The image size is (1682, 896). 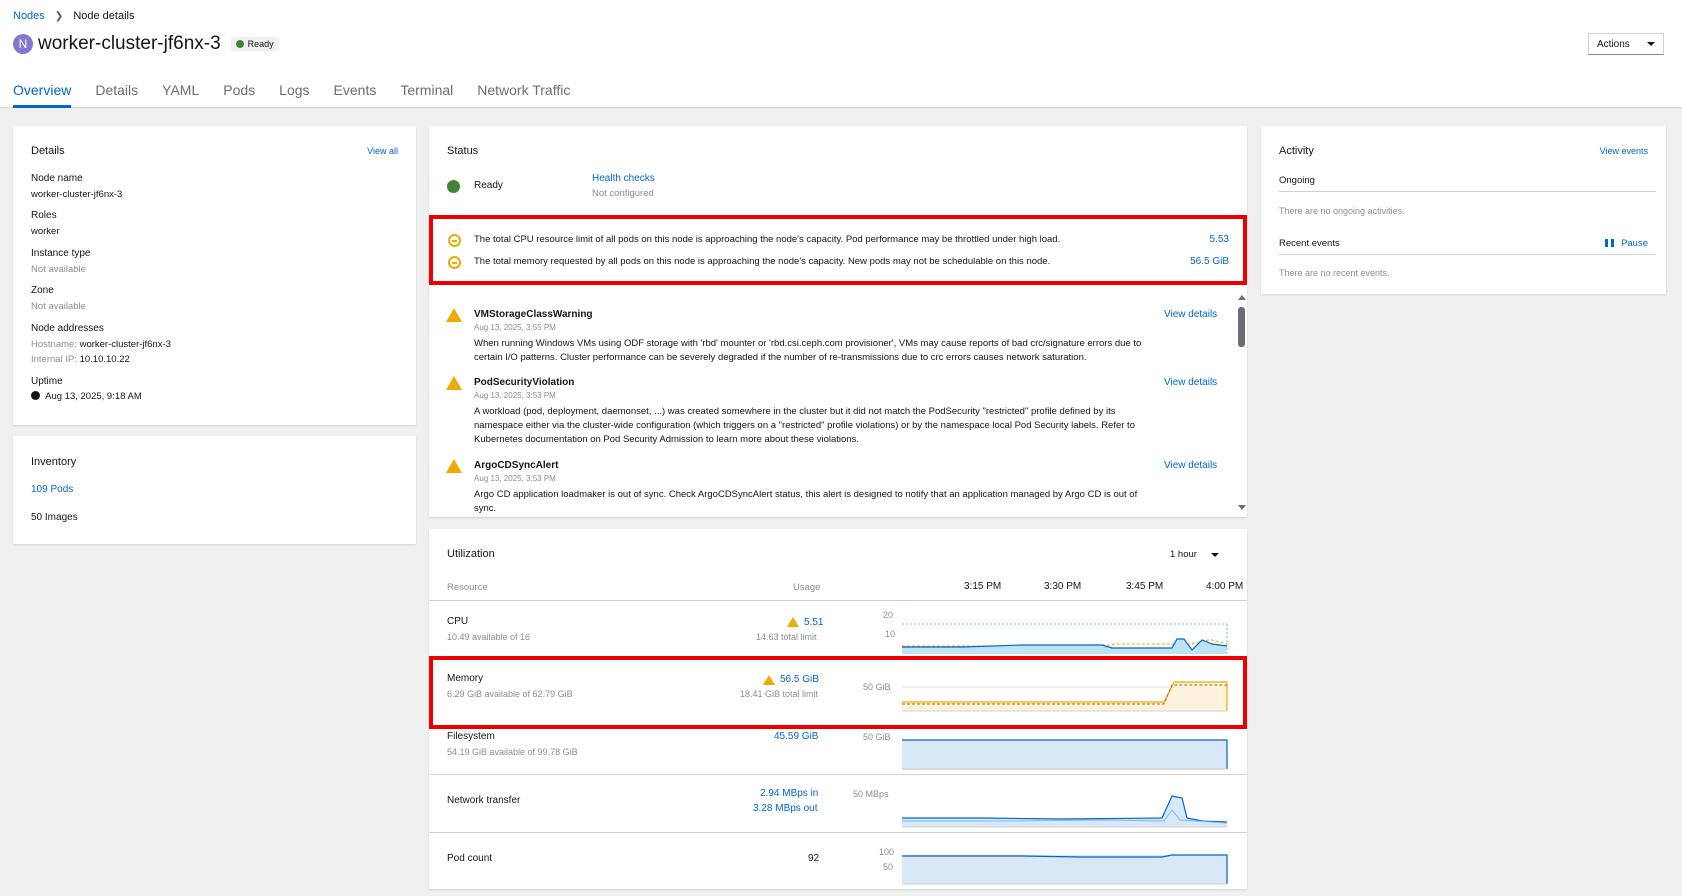 What do you see at coordinates (488, 185) in the screenshot?
I see `ready-label: Ready` at bounding box center [488, 185].